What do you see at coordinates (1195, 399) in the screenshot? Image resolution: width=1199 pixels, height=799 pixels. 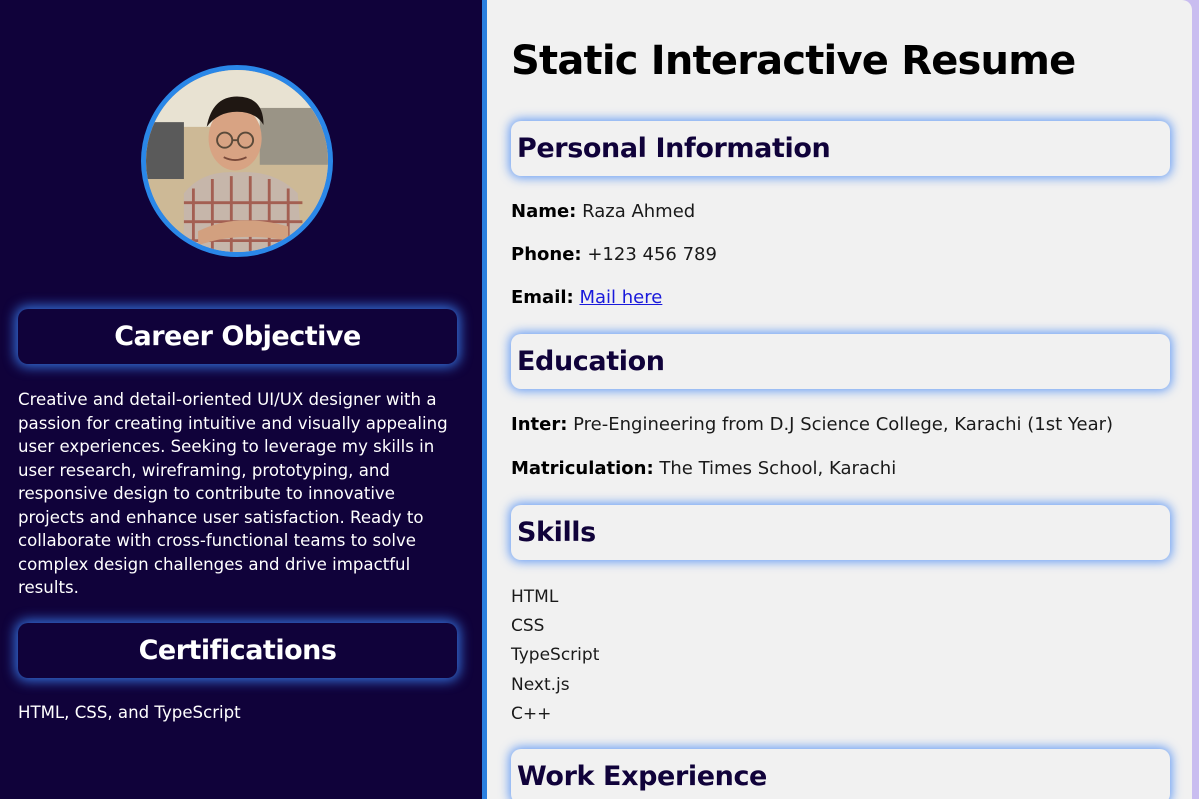 I see `page-background-strip` at bounding box center [1195, 399].